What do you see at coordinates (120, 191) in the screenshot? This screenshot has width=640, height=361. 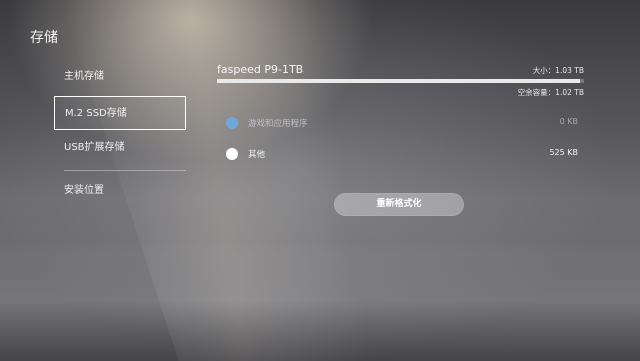 I see `sidebar-item-install-location: 安装位置` at bounding box center [120, 191].